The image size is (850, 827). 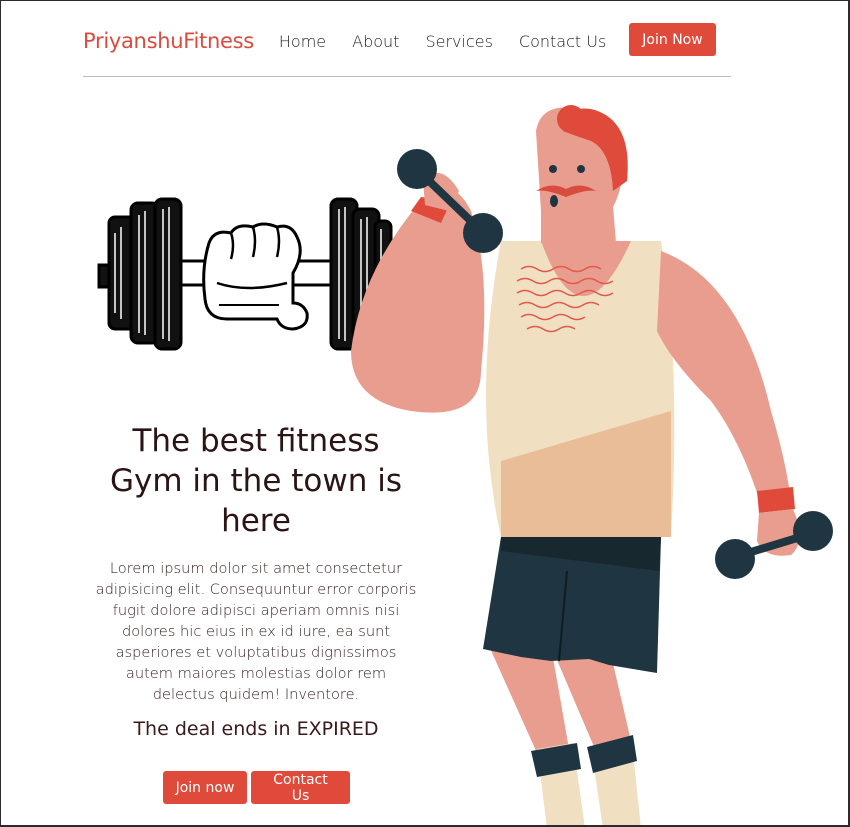 I want to click on join-now-cta-button: Join now, so click(x=205, y=787).